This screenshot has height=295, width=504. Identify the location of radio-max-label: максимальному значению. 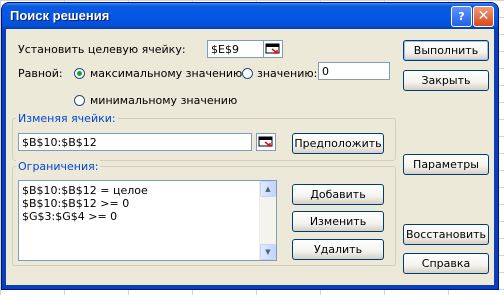
(166, 73).